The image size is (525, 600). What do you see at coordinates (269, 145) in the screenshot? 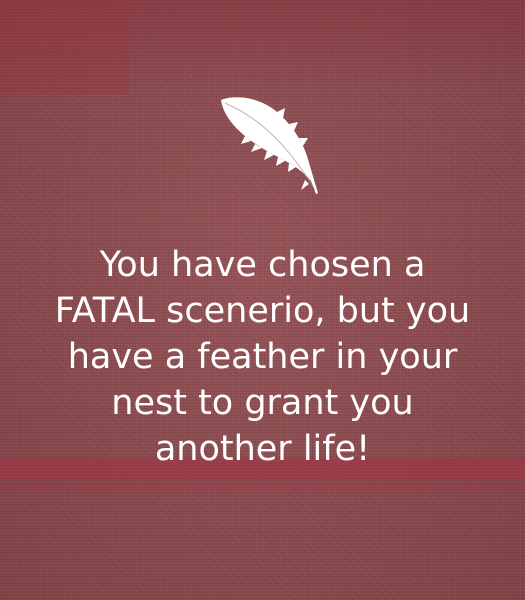
I see `feather-icon` at bounding box center [269, 145].